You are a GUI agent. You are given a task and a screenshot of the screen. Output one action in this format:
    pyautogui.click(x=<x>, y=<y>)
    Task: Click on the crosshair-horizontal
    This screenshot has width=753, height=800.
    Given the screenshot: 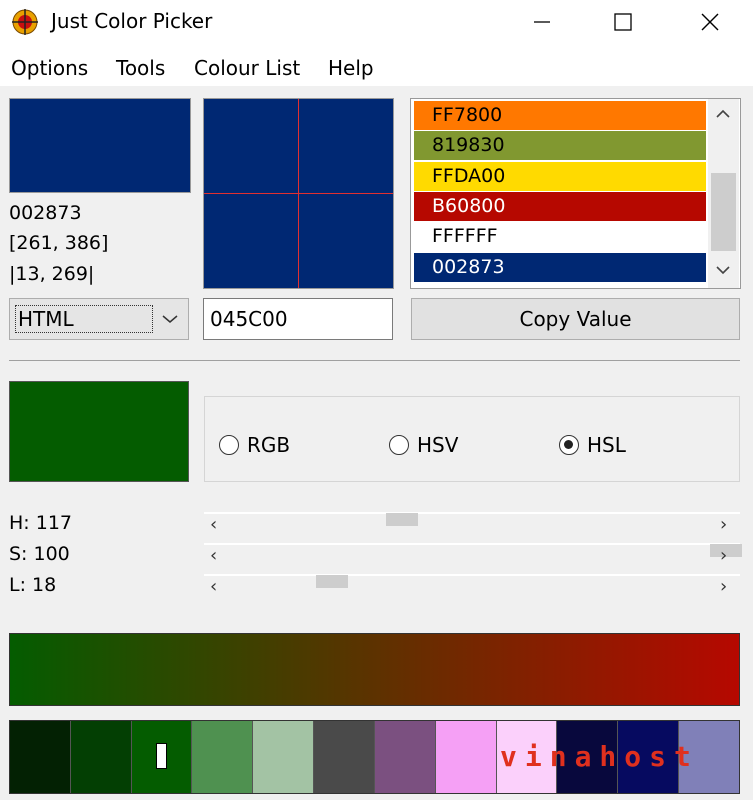 What is the action you would take?
    pyautogui.click(x=298, y=193)
    